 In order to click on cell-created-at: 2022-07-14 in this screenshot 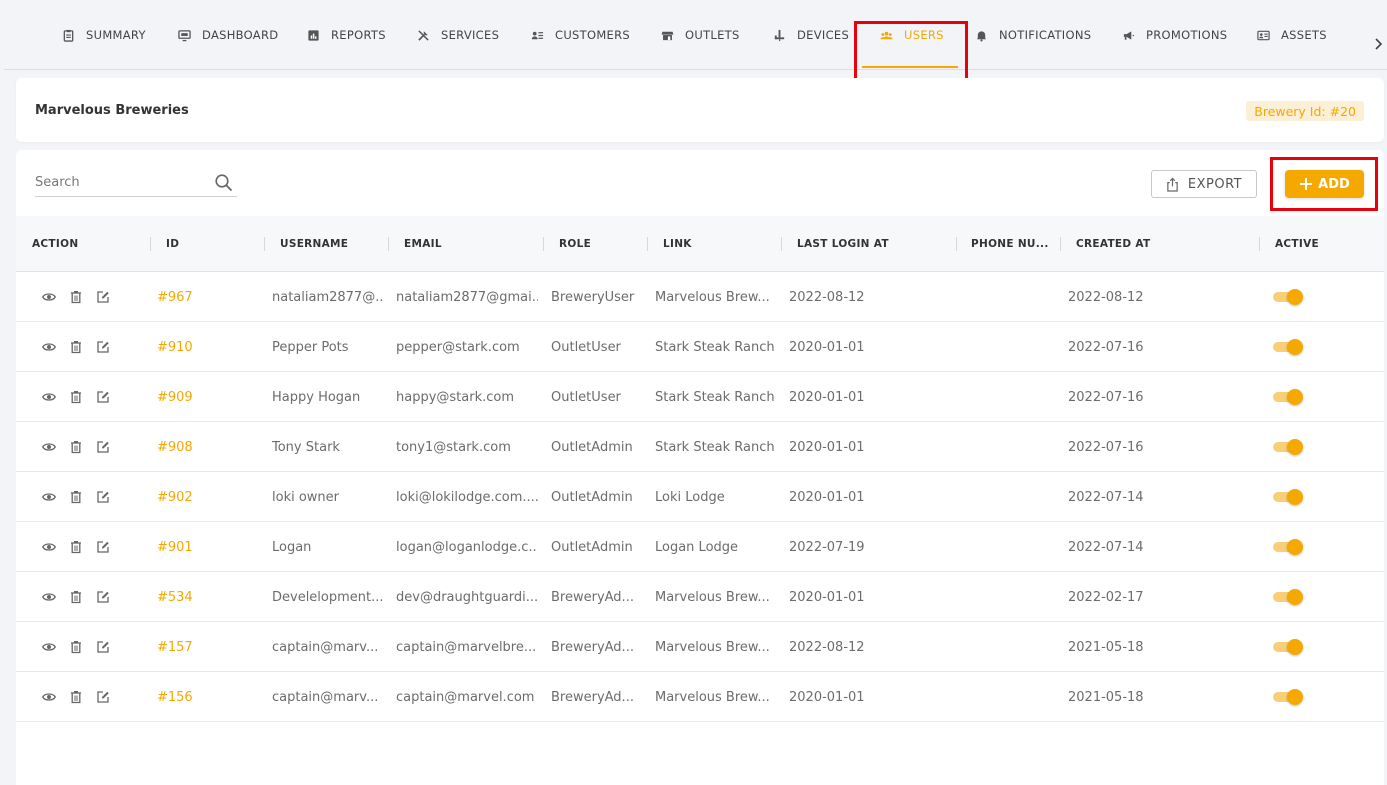, I will do `click(1106, 497)`.